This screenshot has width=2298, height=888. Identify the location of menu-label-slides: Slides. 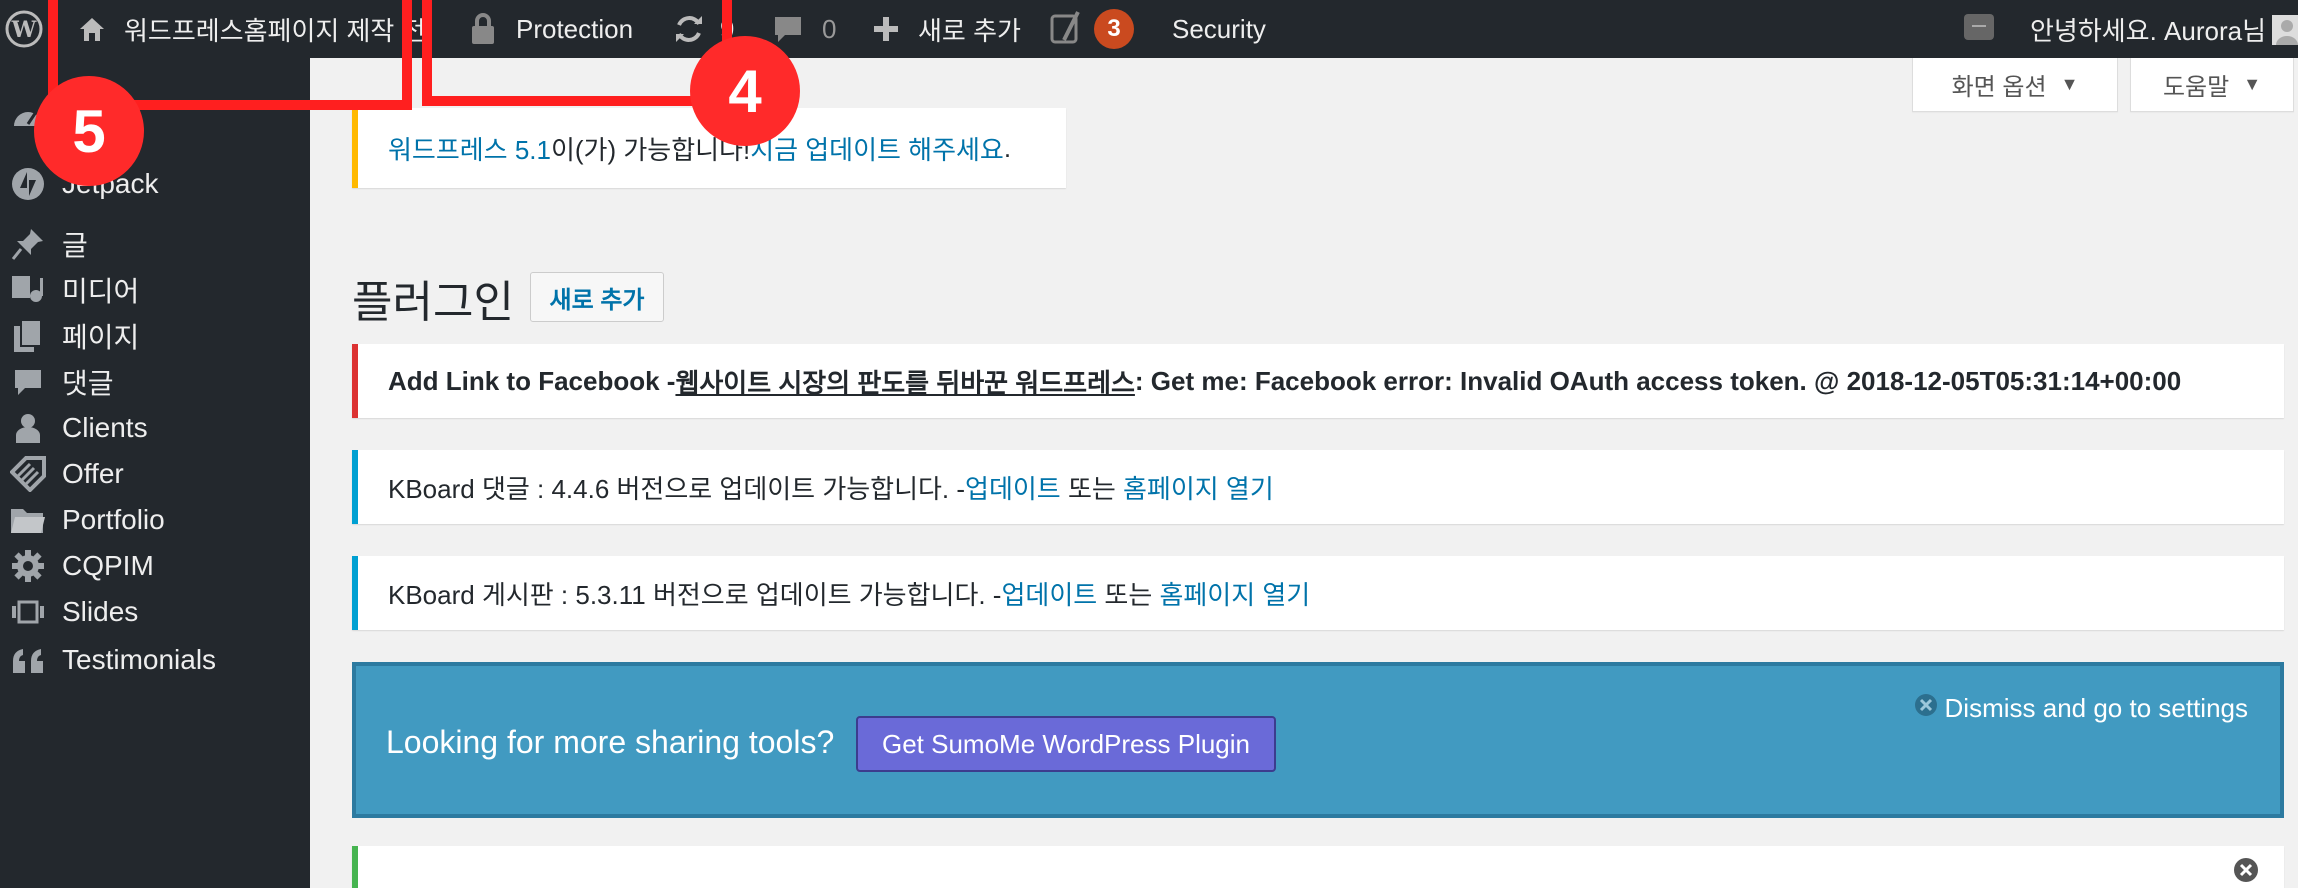
(100, 611).